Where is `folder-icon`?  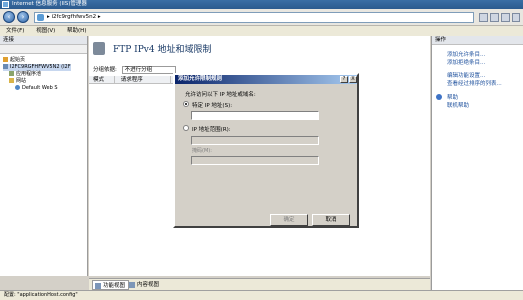 folder-icon is located at coordinates (11, 80).